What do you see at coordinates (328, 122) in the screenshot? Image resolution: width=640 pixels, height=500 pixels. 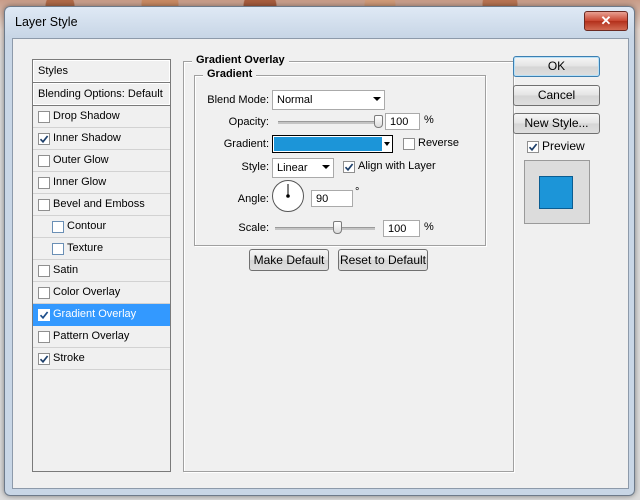 I see `opacity-slider-track` at bounding box center [328, 122].